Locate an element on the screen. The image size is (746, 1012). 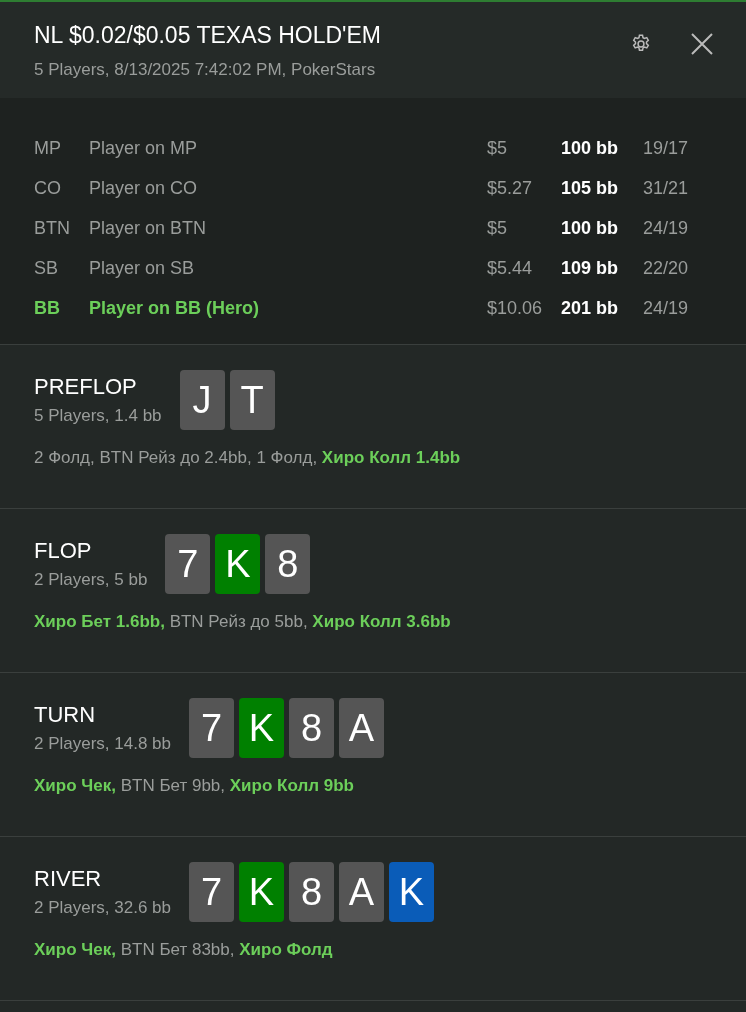
street-info: 2 Players, 5 bb is located at coordinates (91, 580).